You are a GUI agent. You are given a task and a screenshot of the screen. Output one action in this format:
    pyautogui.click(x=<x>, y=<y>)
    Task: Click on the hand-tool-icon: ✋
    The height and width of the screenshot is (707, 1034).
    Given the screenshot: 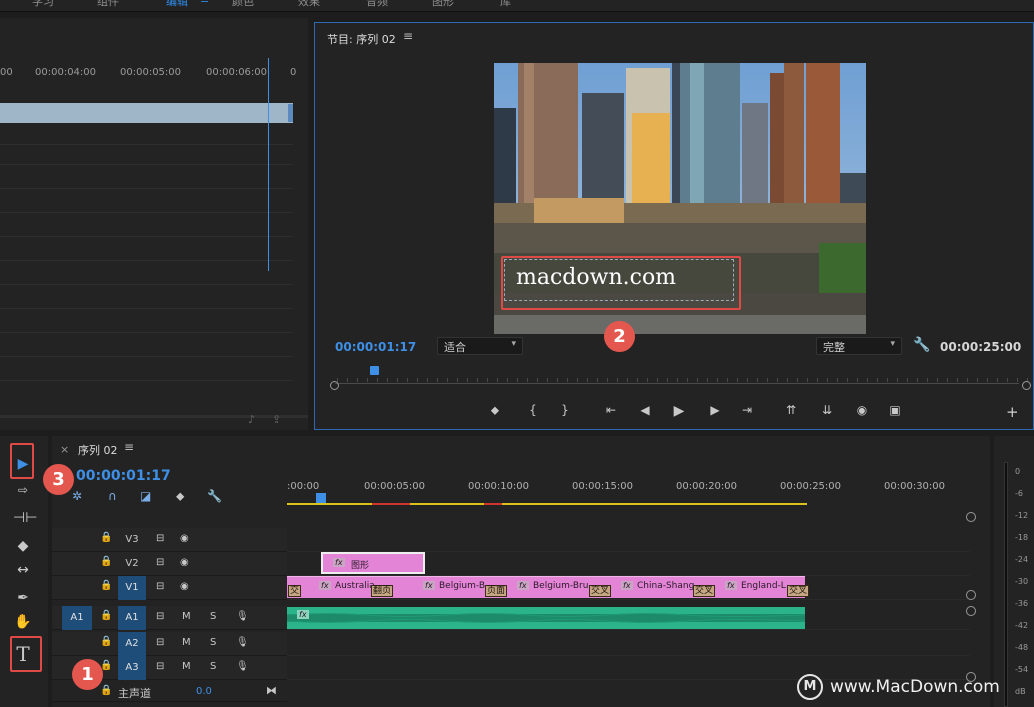 What is the action you would take?
    pyautogui.click(x=23, y=622)
    